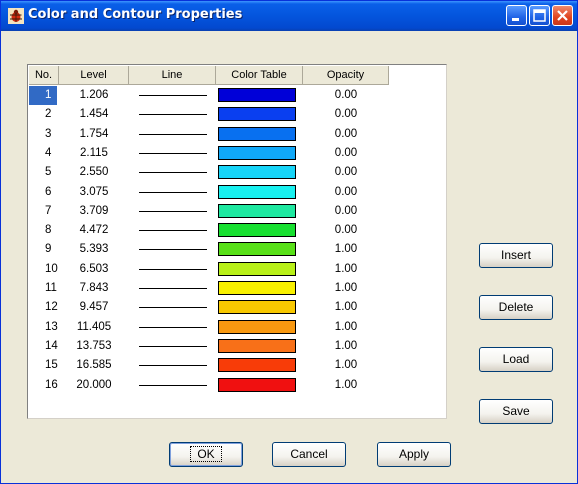  I want to click on table-row: 1 1.206 0.00, so click(234, 95).